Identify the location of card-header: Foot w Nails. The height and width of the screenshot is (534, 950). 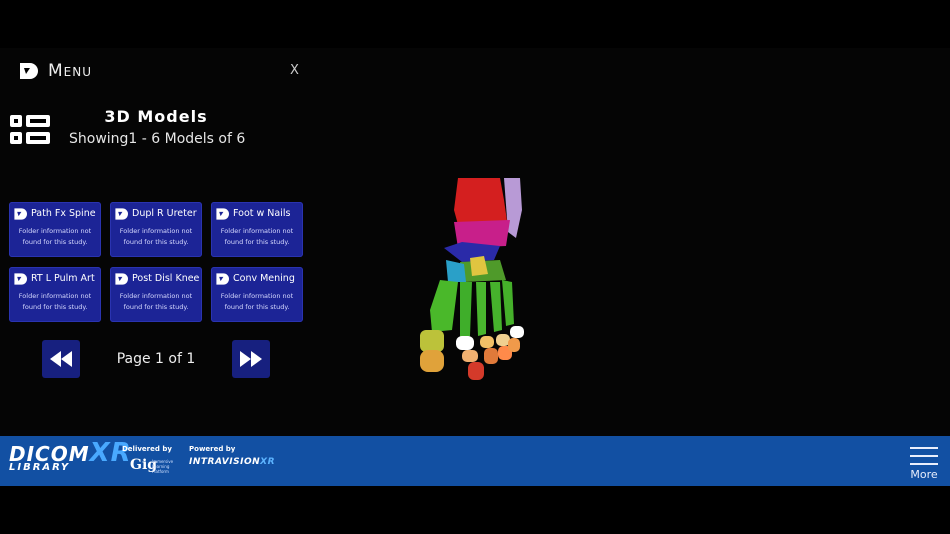
(257, 212).